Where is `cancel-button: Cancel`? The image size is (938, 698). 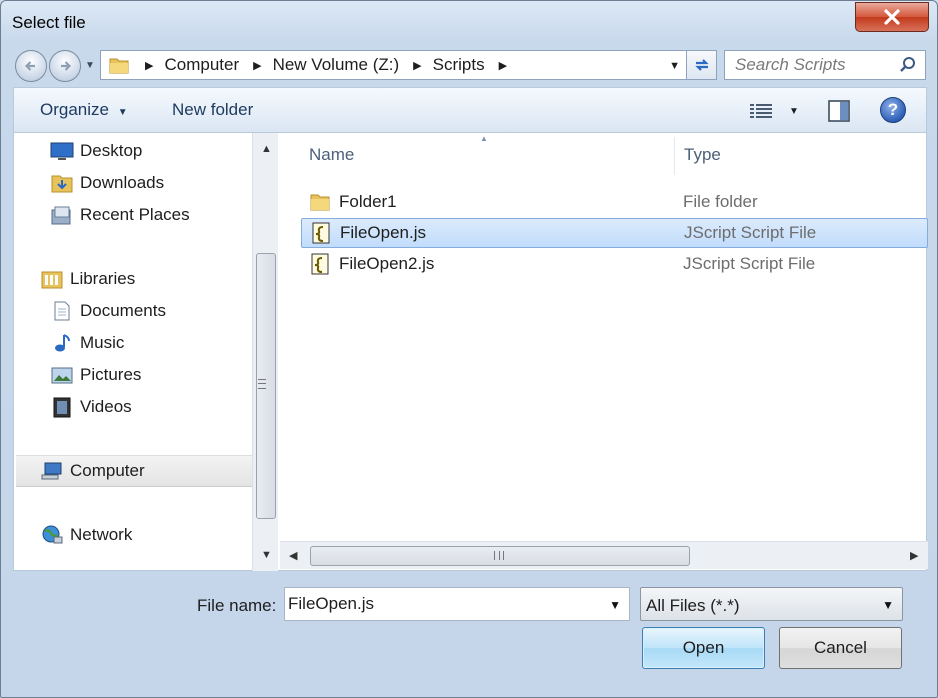 cancel-button: Cancel is located at coordinates (840, 648).